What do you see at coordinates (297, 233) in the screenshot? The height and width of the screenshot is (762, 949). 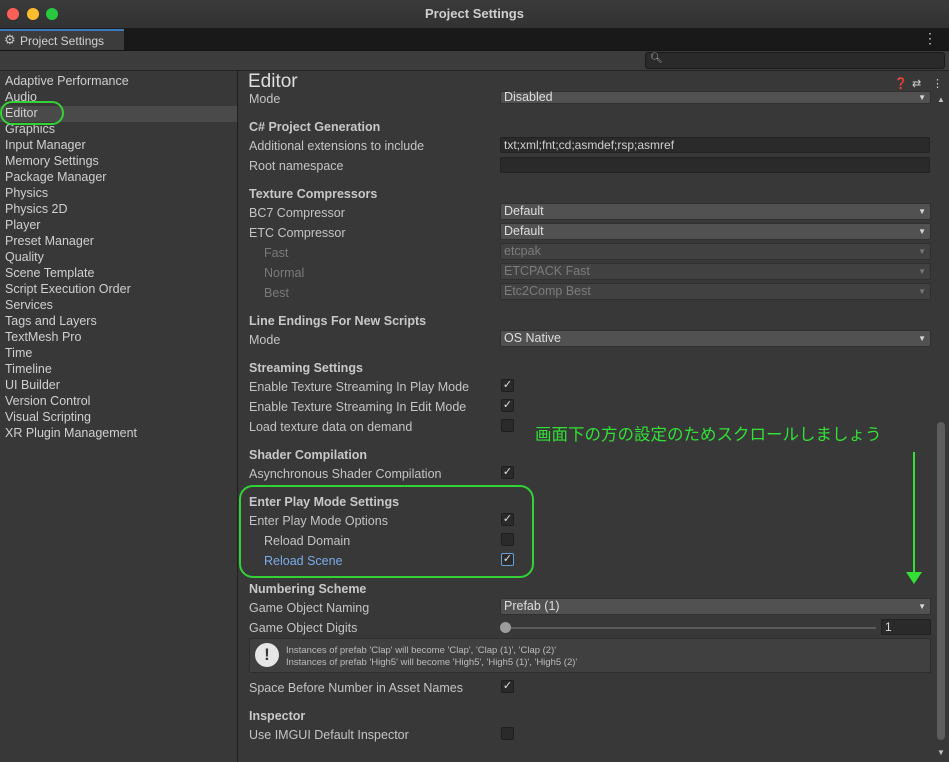 I see `etc-label: ETC Compressor` at bounding box center [297, 233].